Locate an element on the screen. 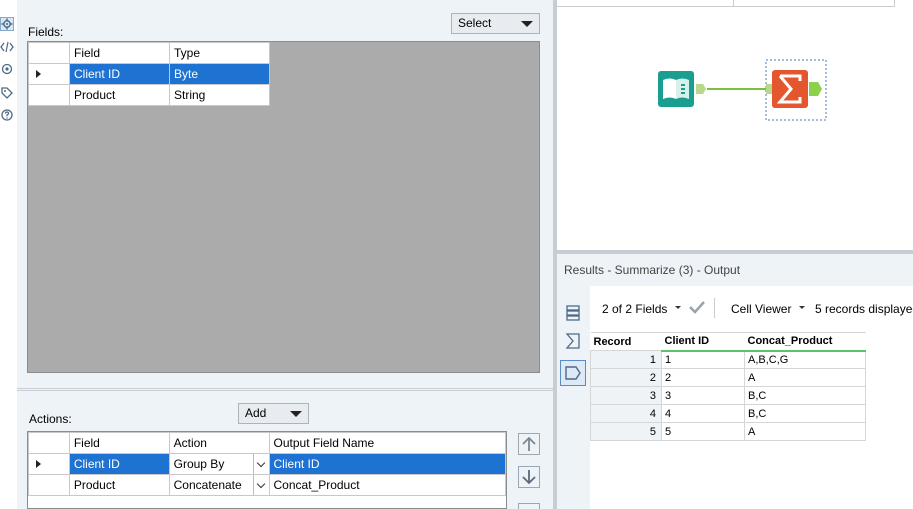 Image resolution: width=913 pixels, height=509 pixels. table-row: Product String is located at coordinates (149, 95).